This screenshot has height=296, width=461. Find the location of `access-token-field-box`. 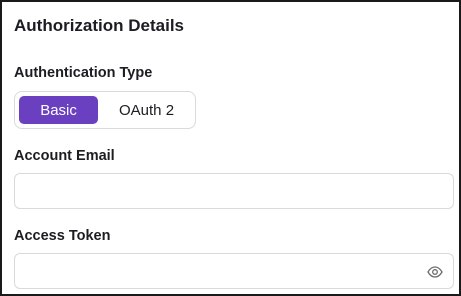

access-token-field-box is located at coordinates (234, 271).